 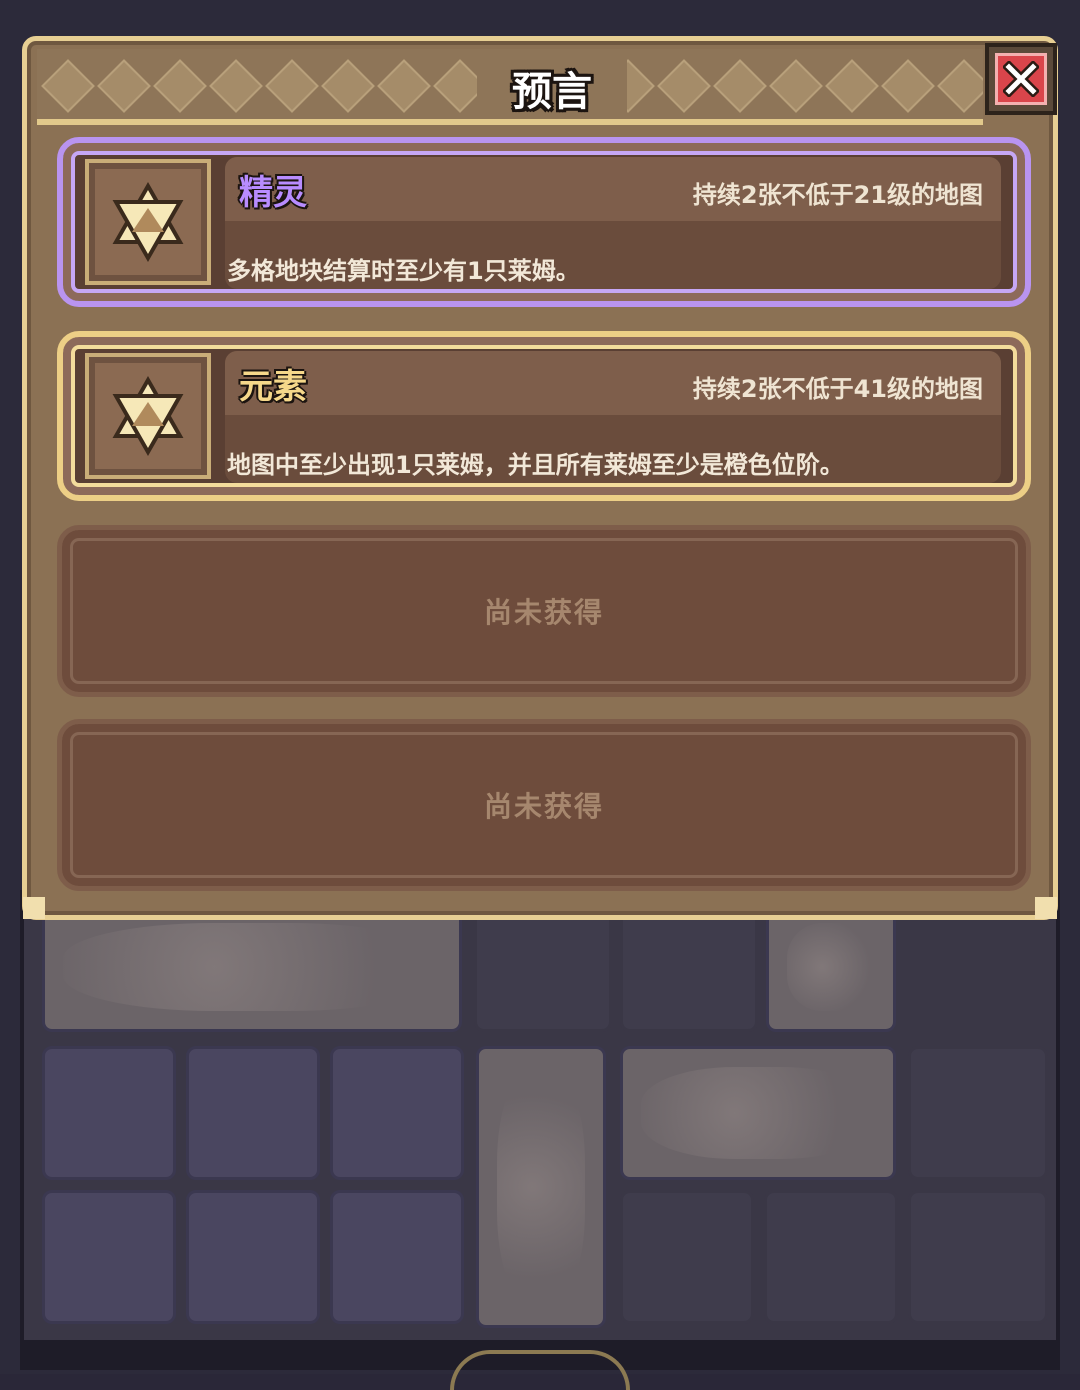 I want to click on prophecy-card-spirit: 精灵 持续2张不低于21级的地图 多格地块结算时至少有1只莱姆。, so click(x=544, y=222).